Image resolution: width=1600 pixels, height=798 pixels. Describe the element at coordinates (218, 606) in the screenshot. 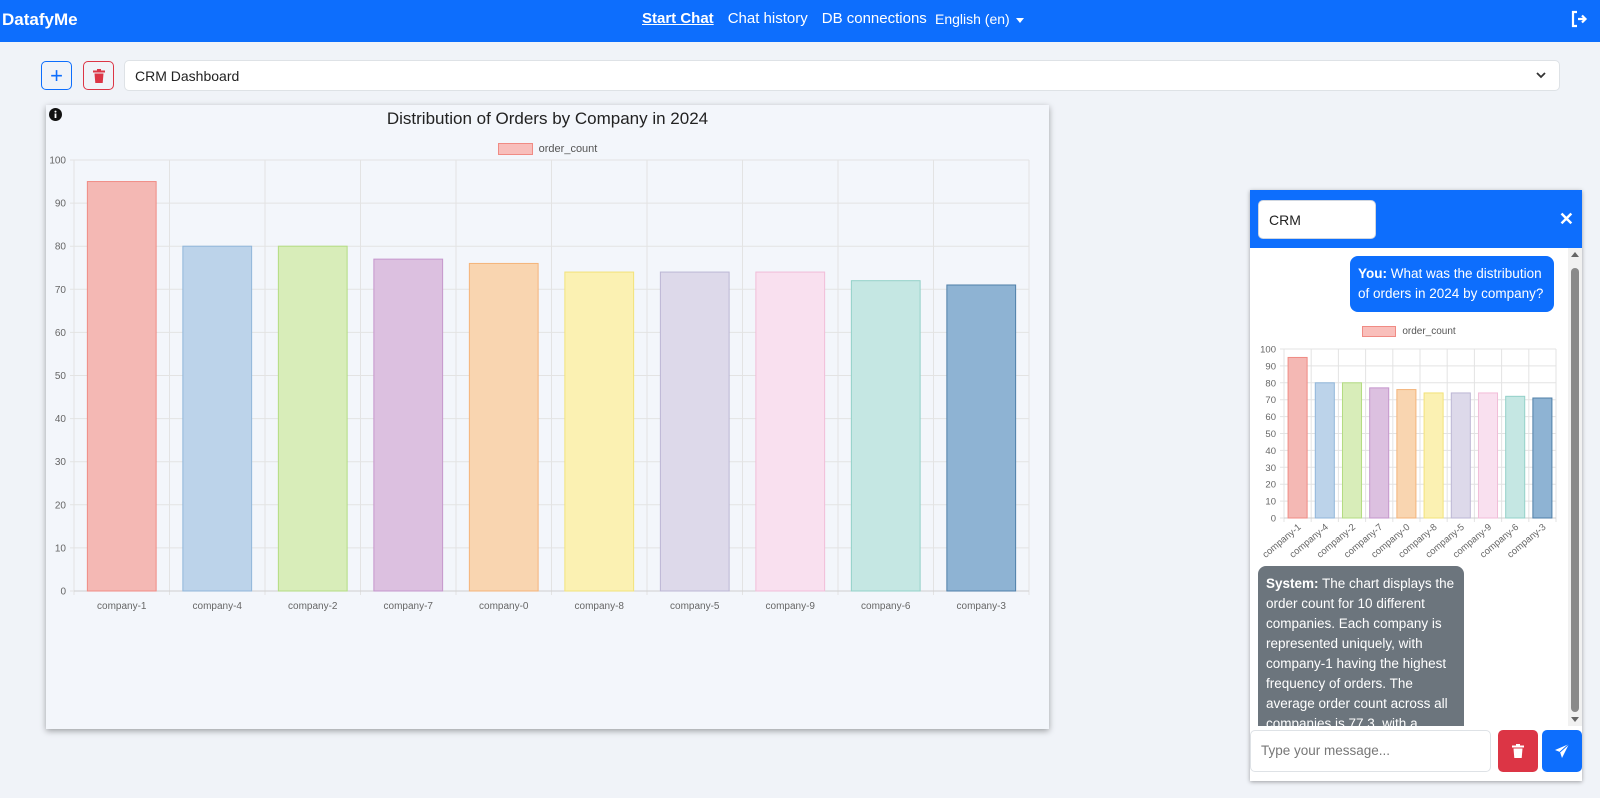

I see `x-tick-label: company-4` at that location.